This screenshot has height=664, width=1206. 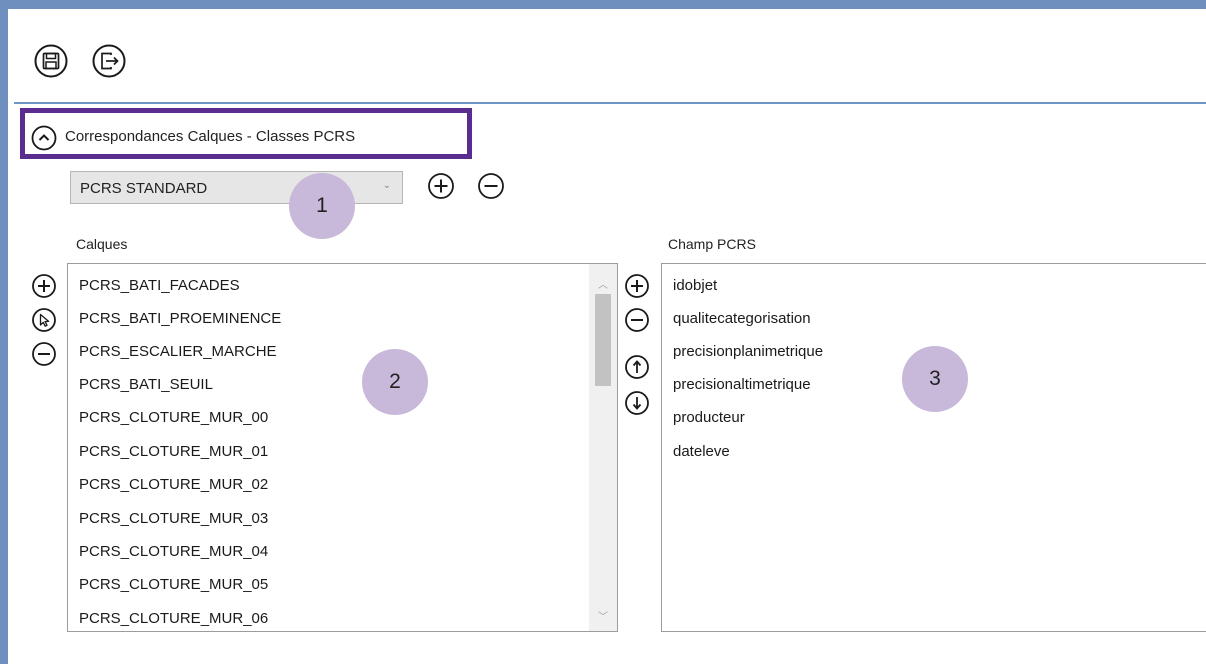 What do you see at coordinates (173, 618) in the screenshot?
I see `list-item: PCRS_CLOTURE_MUR_06` at bounding box center [173, 618].